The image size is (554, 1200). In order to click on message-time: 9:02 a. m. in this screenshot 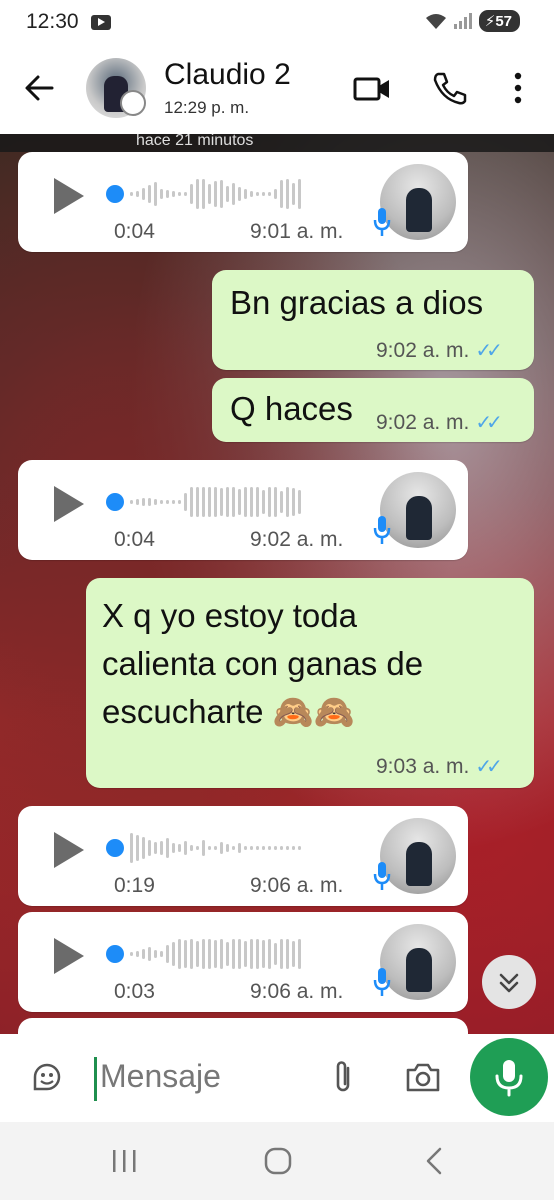, I will do `click(297, 539)`.